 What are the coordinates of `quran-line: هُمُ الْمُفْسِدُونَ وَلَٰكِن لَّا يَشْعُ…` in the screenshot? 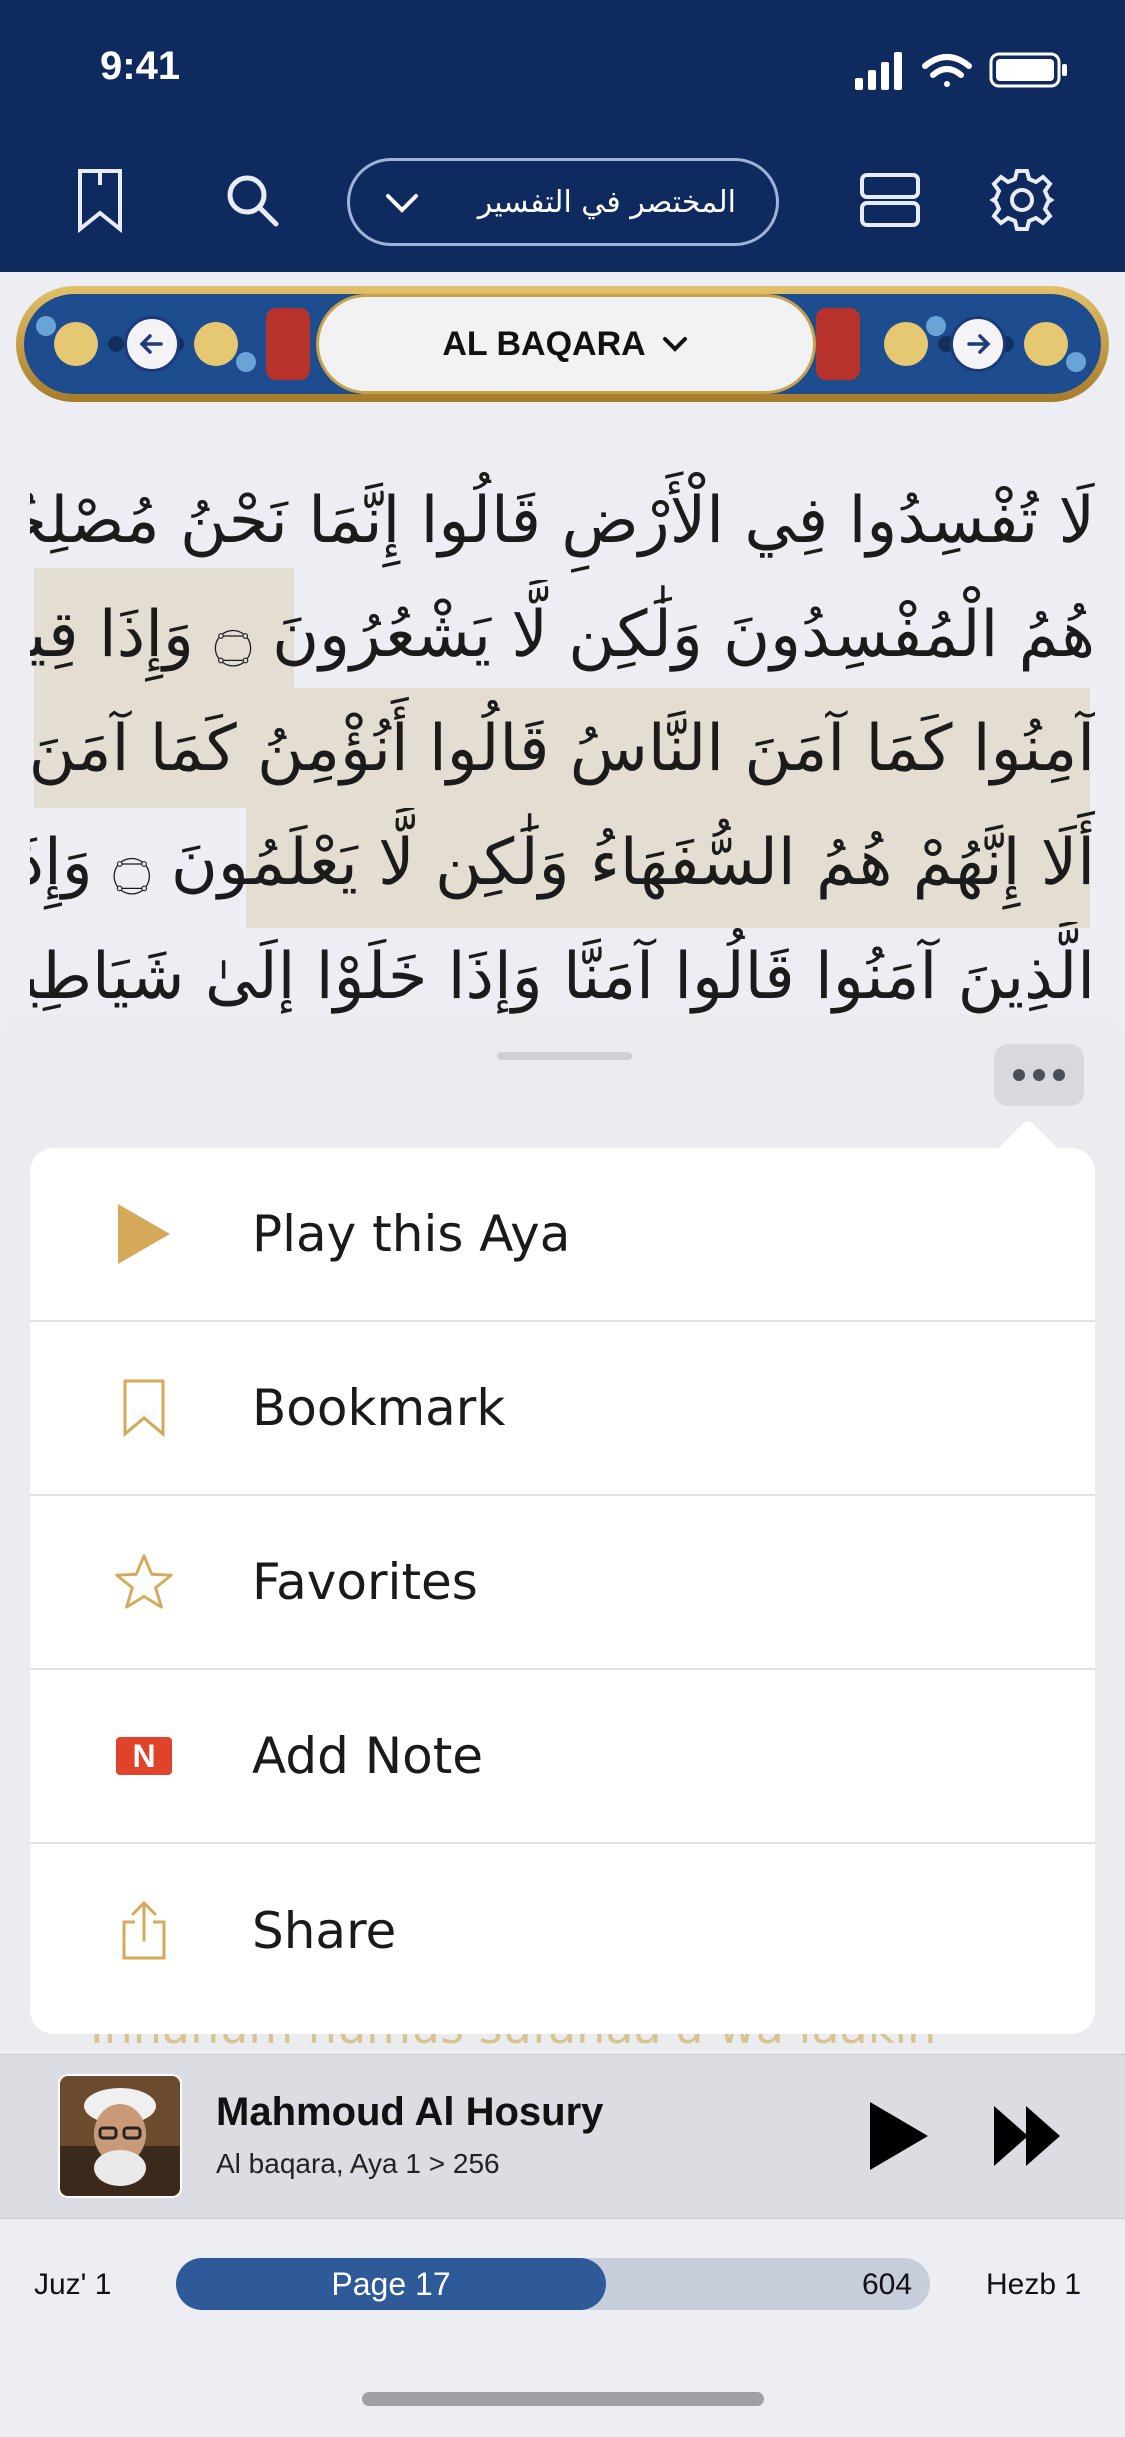 It's located at (562, 635).